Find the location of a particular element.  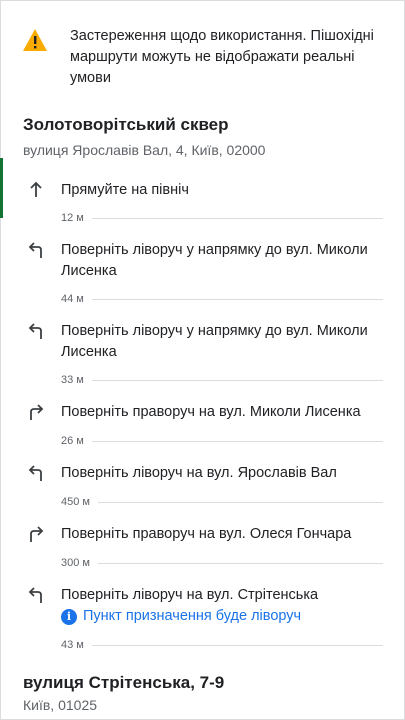

step-instruction: Поверніть ліворуч на вул. Стрітенська is located at coordinates (190, 595).